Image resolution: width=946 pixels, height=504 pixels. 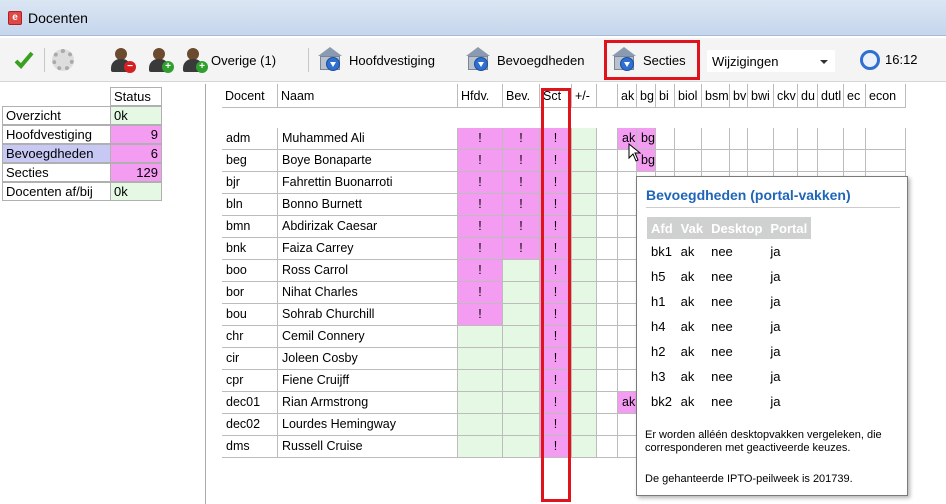 What do you see at coordinates (136, 191) in the screenshot?
I see `status-row-value: 0k` at bounding box center [136, 191].